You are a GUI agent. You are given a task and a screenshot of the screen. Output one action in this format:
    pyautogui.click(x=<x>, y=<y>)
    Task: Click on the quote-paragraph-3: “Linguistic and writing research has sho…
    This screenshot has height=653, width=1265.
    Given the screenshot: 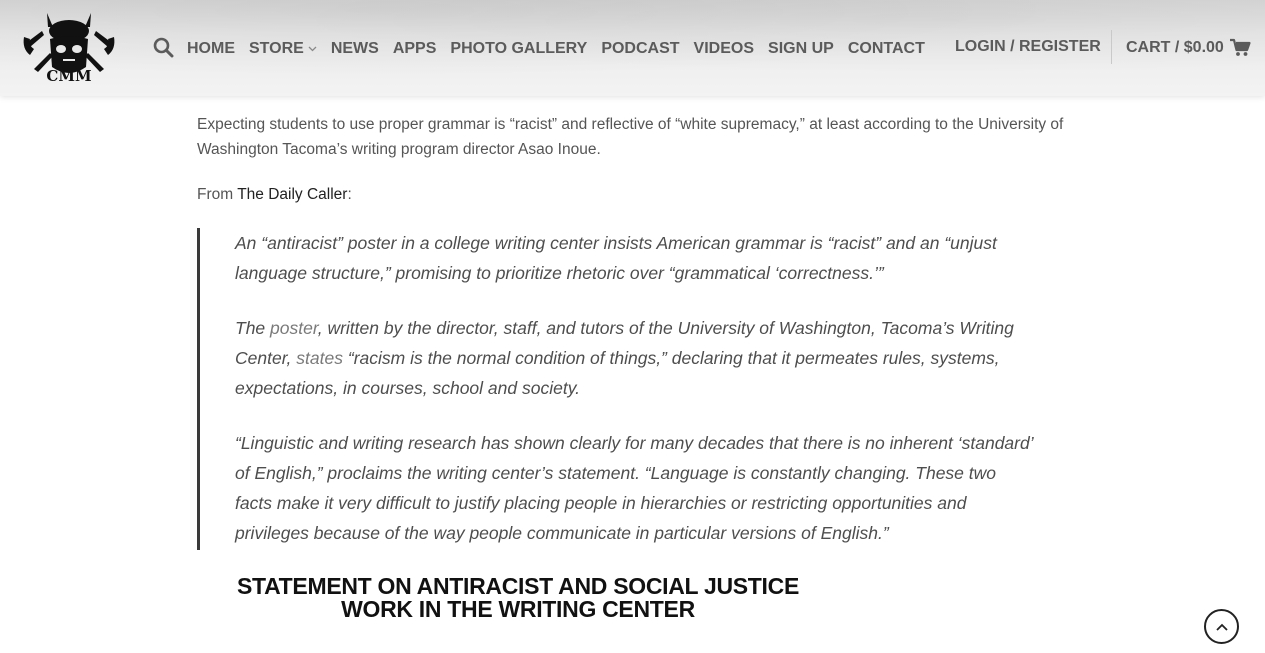 What is the action you would take?
    pyautogui.click(x=634, y=488)
    